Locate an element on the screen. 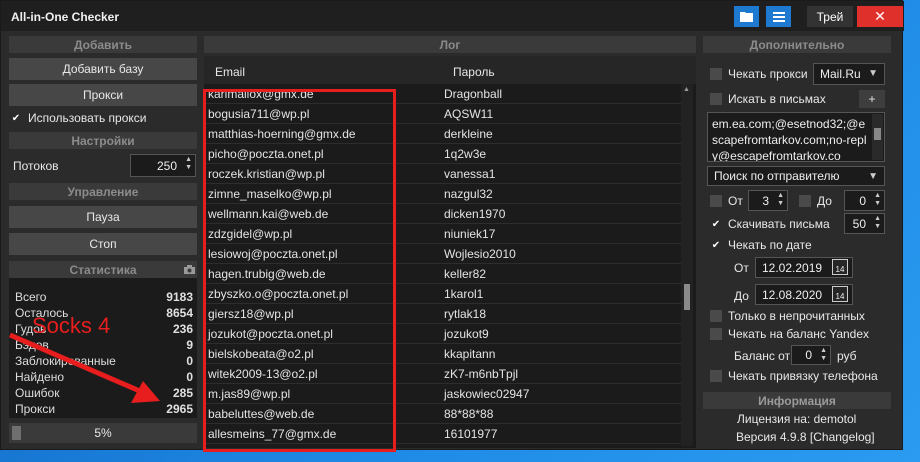 Image resolution: width=920 pixels, height=462 pixels. stat-row: Ошибок 285 is located at coordinates (104, 393).